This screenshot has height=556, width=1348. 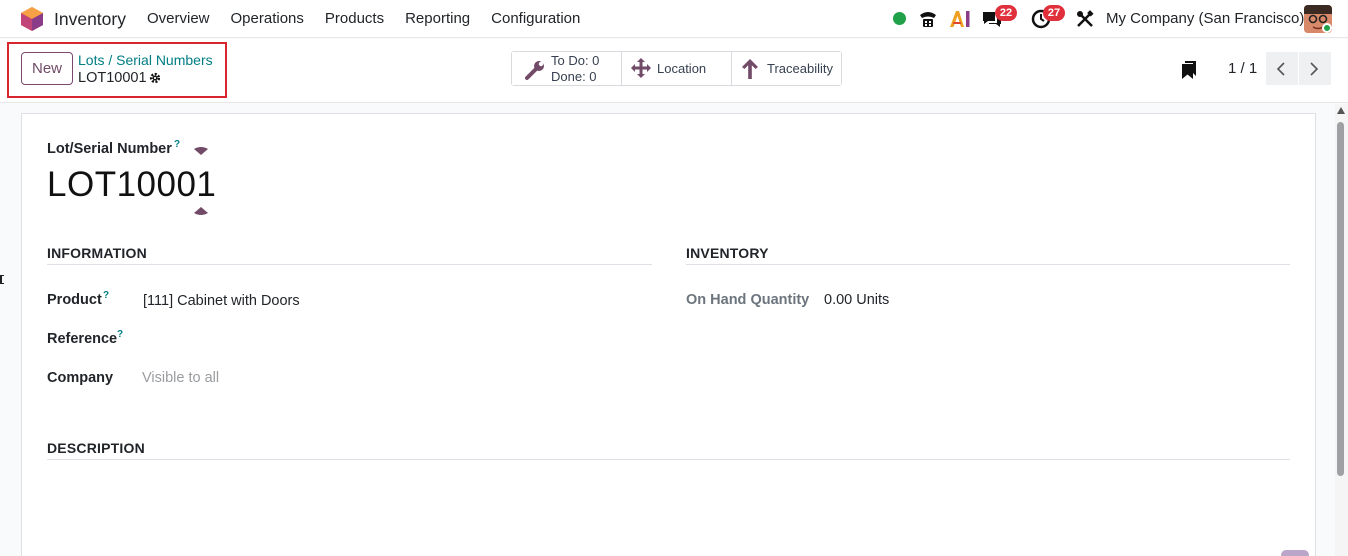 What do you see at coordinates (221, 301) in the screenshot?
I see `product-field: [111] Cabinet with Doors` at bounding box center [221, 301].